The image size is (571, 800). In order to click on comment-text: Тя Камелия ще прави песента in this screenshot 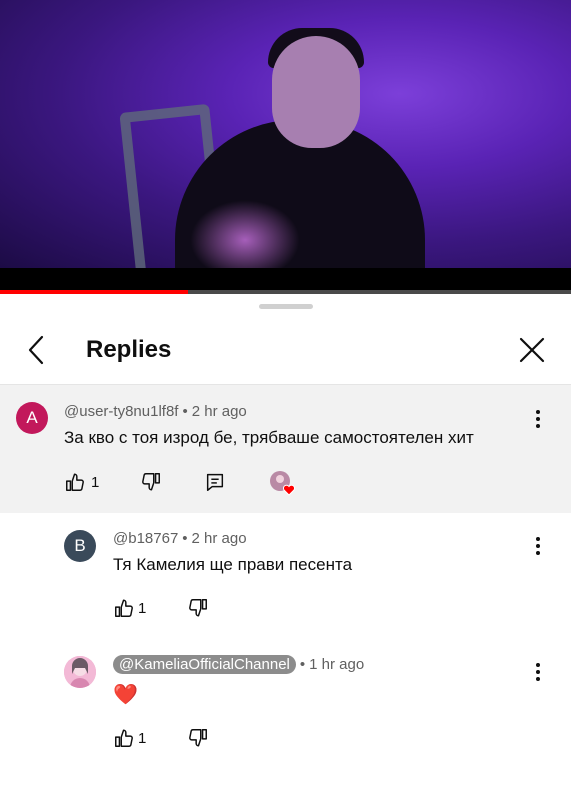, I will do `click(233, 564)`.